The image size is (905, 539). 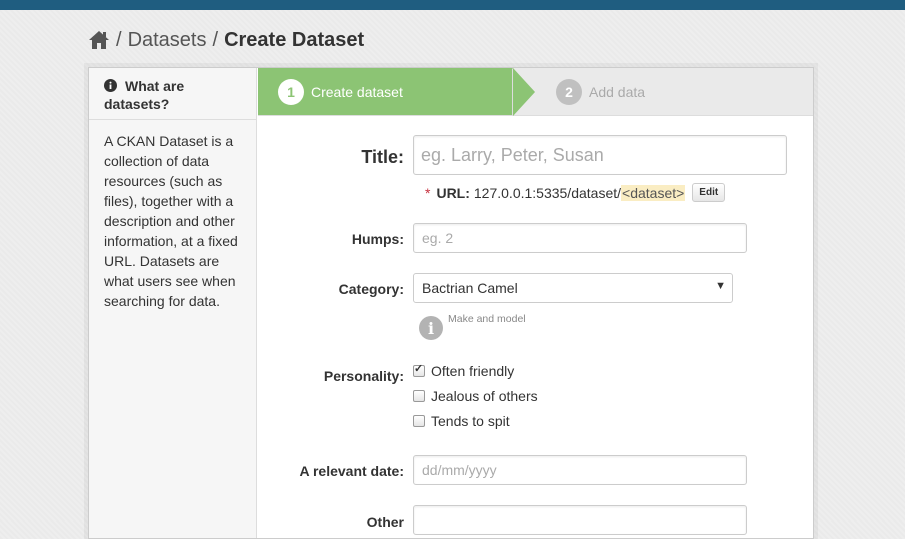 I want to click on category-selected-value: Bactrian Camel, so click(x=470, y=288).